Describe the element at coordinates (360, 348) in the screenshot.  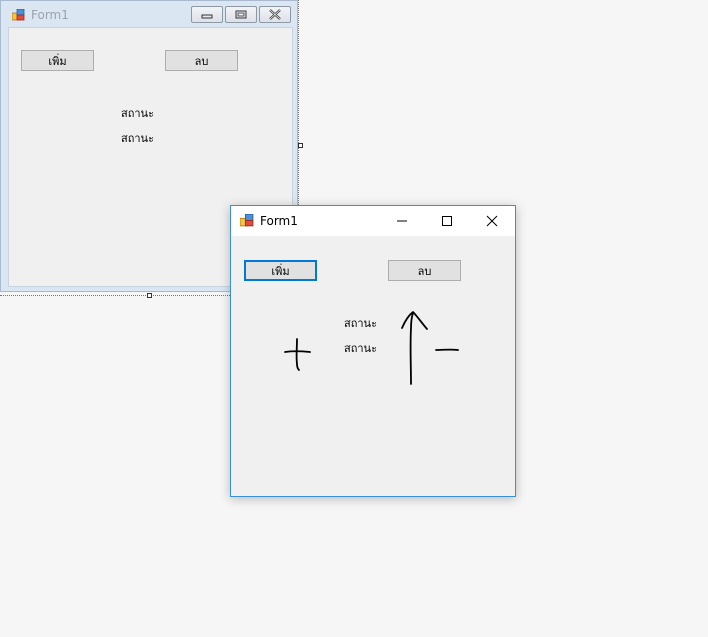
I see `running-status-label-2: สถานะ` at that location.